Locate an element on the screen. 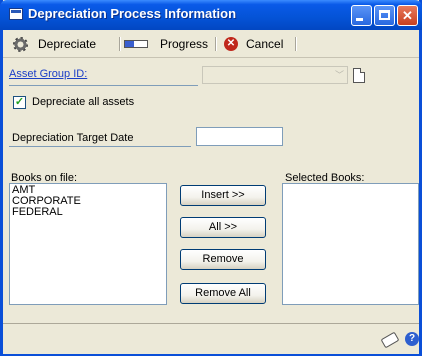 The height and width of the screenshot is (356, 422). progress-label: Progress is located at coordinates (184, 44).